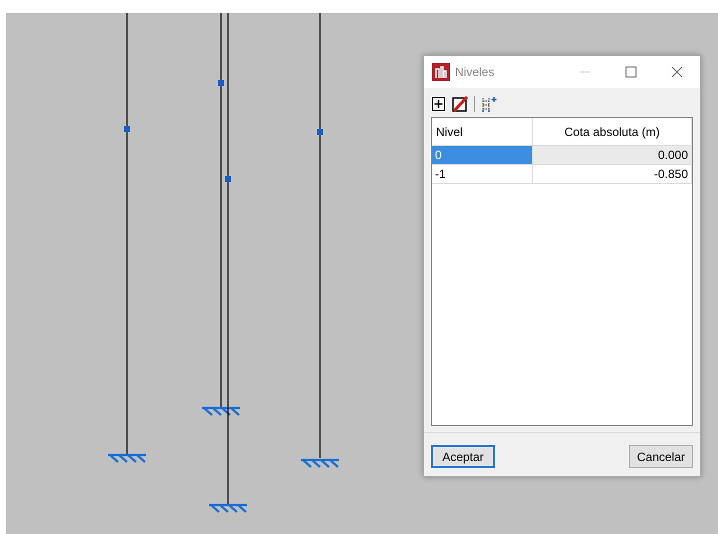 The width and height of the screenshot is (718, 534). Describe the element at coordinates (439, 104) in the screenshot. I see `add-level-icon` at that location.